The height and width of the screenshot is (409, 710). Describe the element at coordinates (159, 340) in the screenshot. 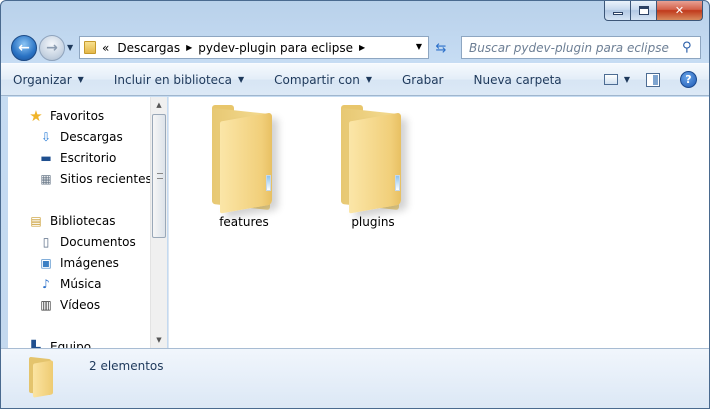

I see `scroll-down-icon: ▼` at that location.